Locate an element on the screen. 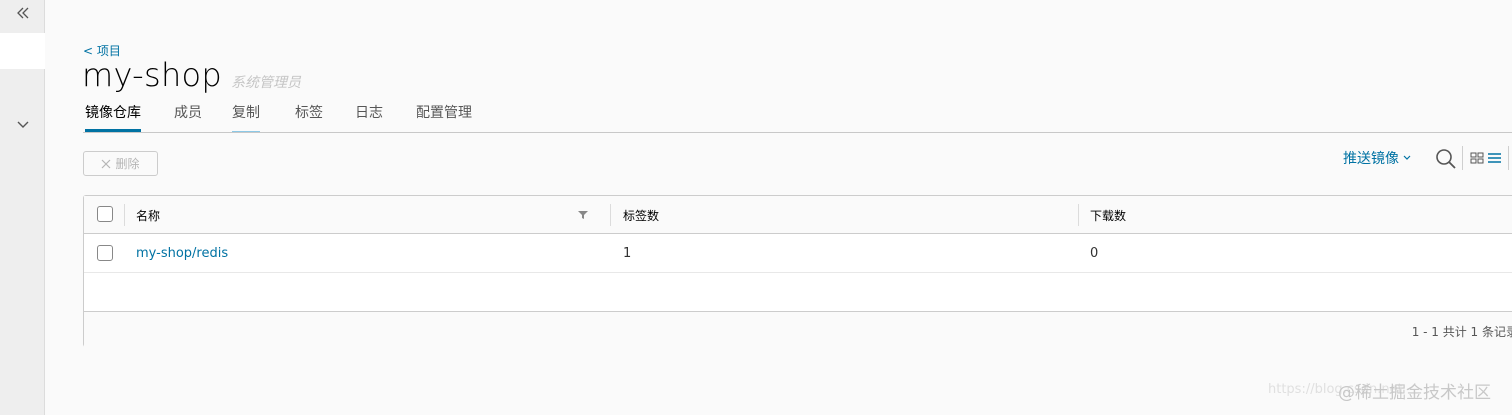 The width and height of the screenshot is (1512, 415). pull-count: 0 is located at coordinates (1094, 253).